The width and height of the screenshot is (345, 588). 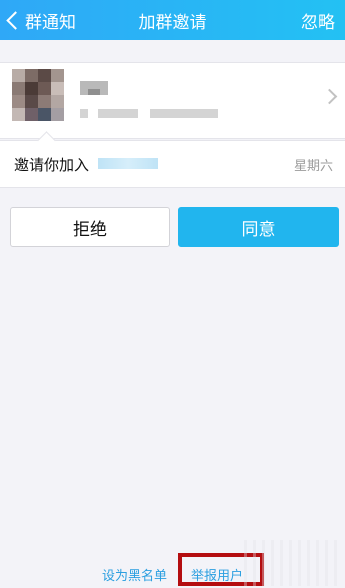 What do you see at coordinates (329, 96) in the screenshot?
I see `chevron-right-icon` at bounding box center [329, 96].